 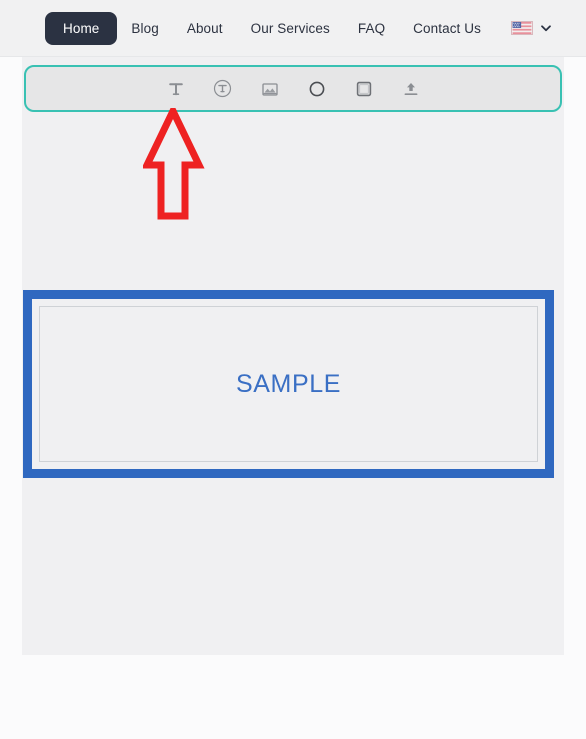 I want to click on nav-item-our-services: Our Services, so click(x=290, y=28).